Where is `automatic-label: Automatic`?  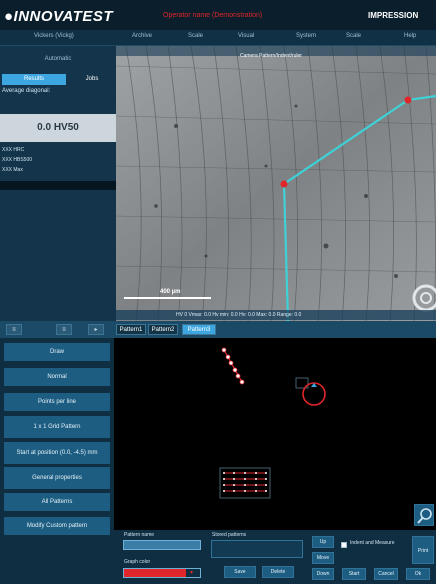 automatic-label: Automatic is located at coordinates (58, 59).